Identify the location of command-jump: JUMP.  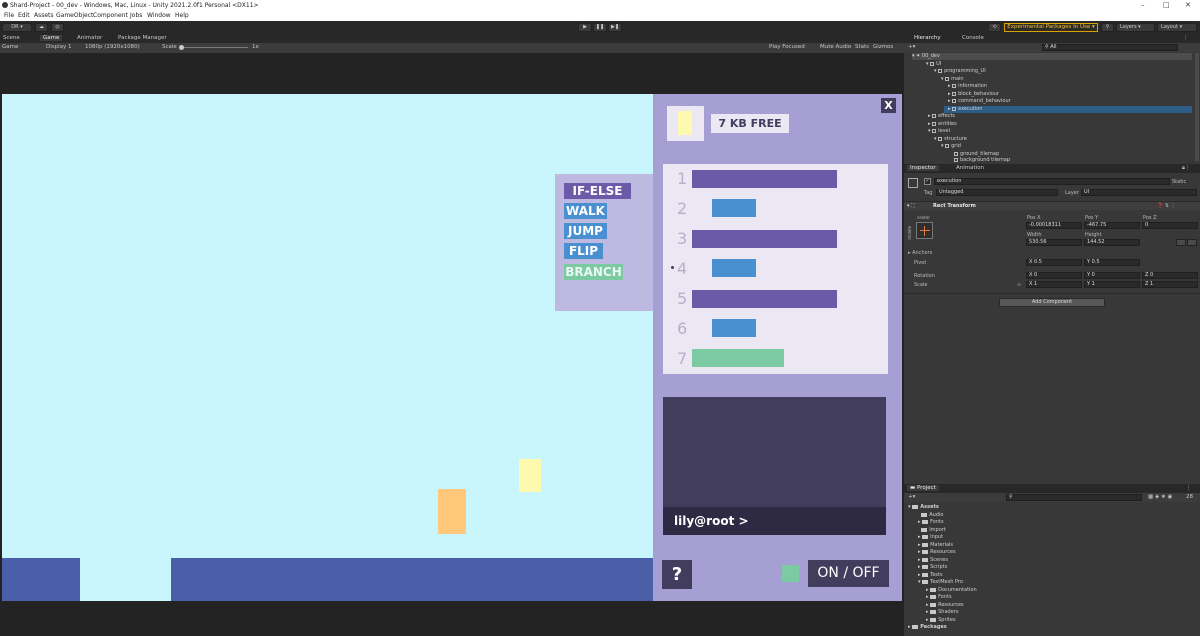
(585, 231).